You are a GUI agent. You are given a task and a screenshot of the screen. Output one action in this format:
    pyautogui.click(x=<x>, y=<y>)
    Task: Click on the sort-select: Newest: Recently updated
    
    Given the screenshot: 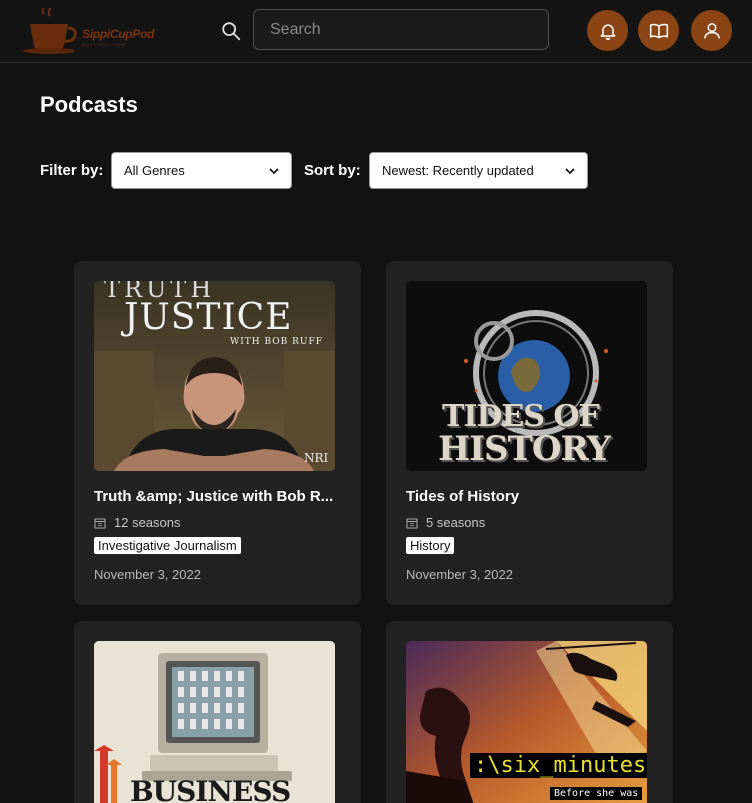 What is the action you would take?
    pyautogui.click(x=478, y=170)
    